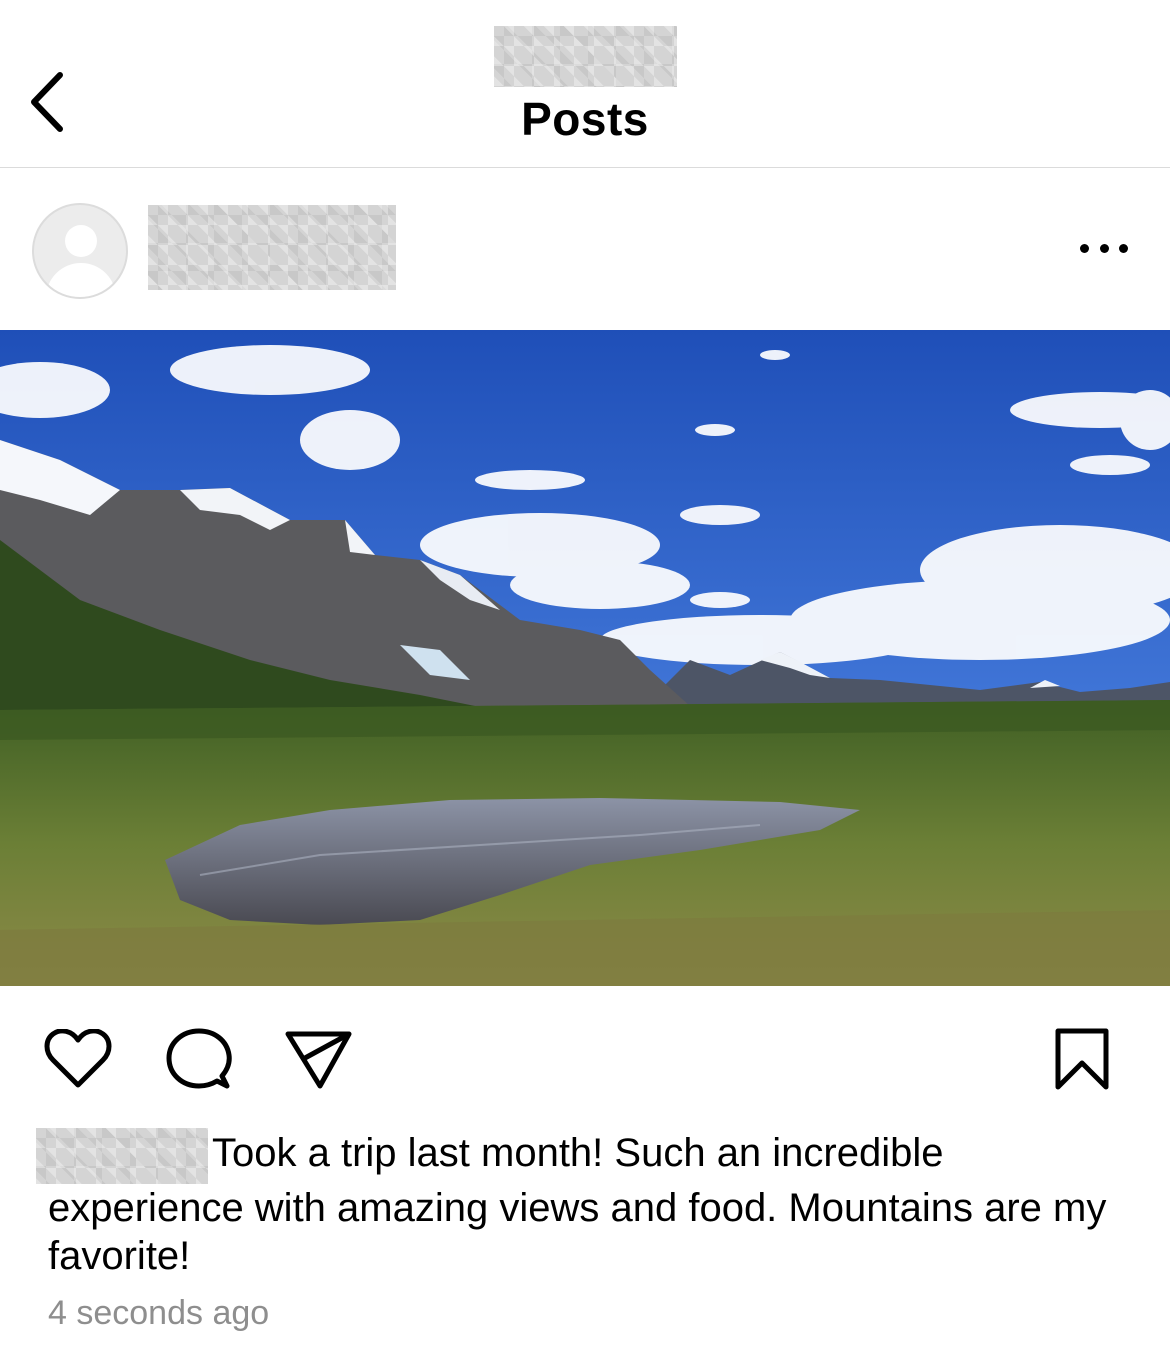 The image size is (1170, 1361). What do you see at coordinates (585, 56) in the screenshot?
I see `redacted-account-name` at bounding box center [585, 56].